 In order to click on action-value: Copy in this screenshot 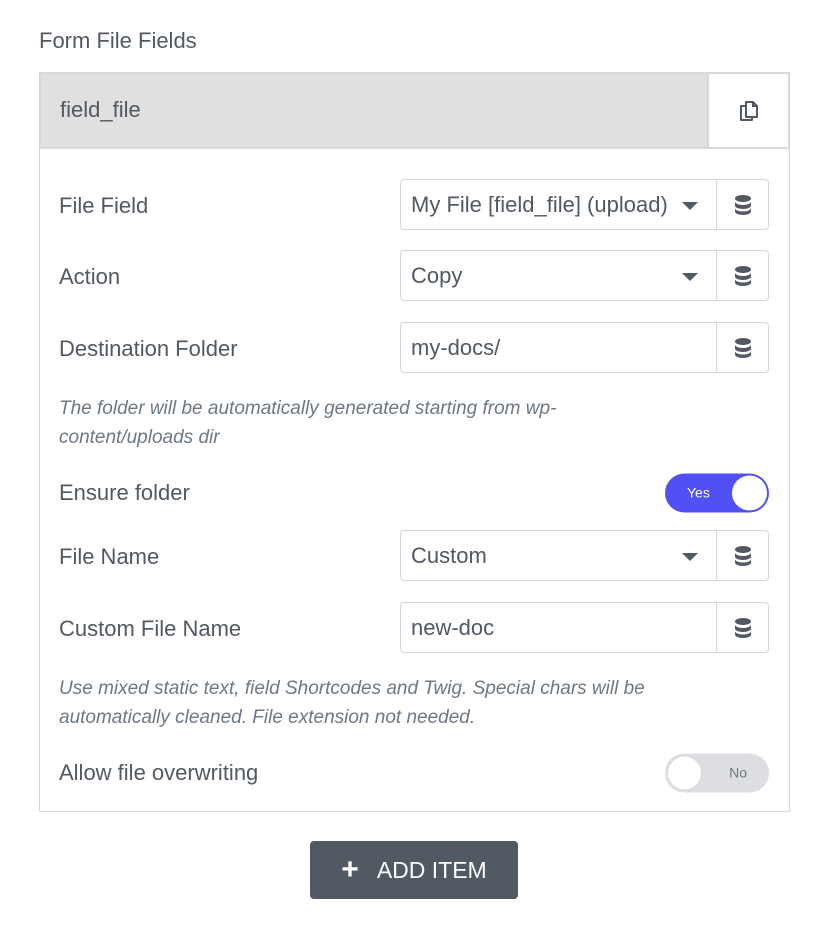, I will do `click(437, 275)`.